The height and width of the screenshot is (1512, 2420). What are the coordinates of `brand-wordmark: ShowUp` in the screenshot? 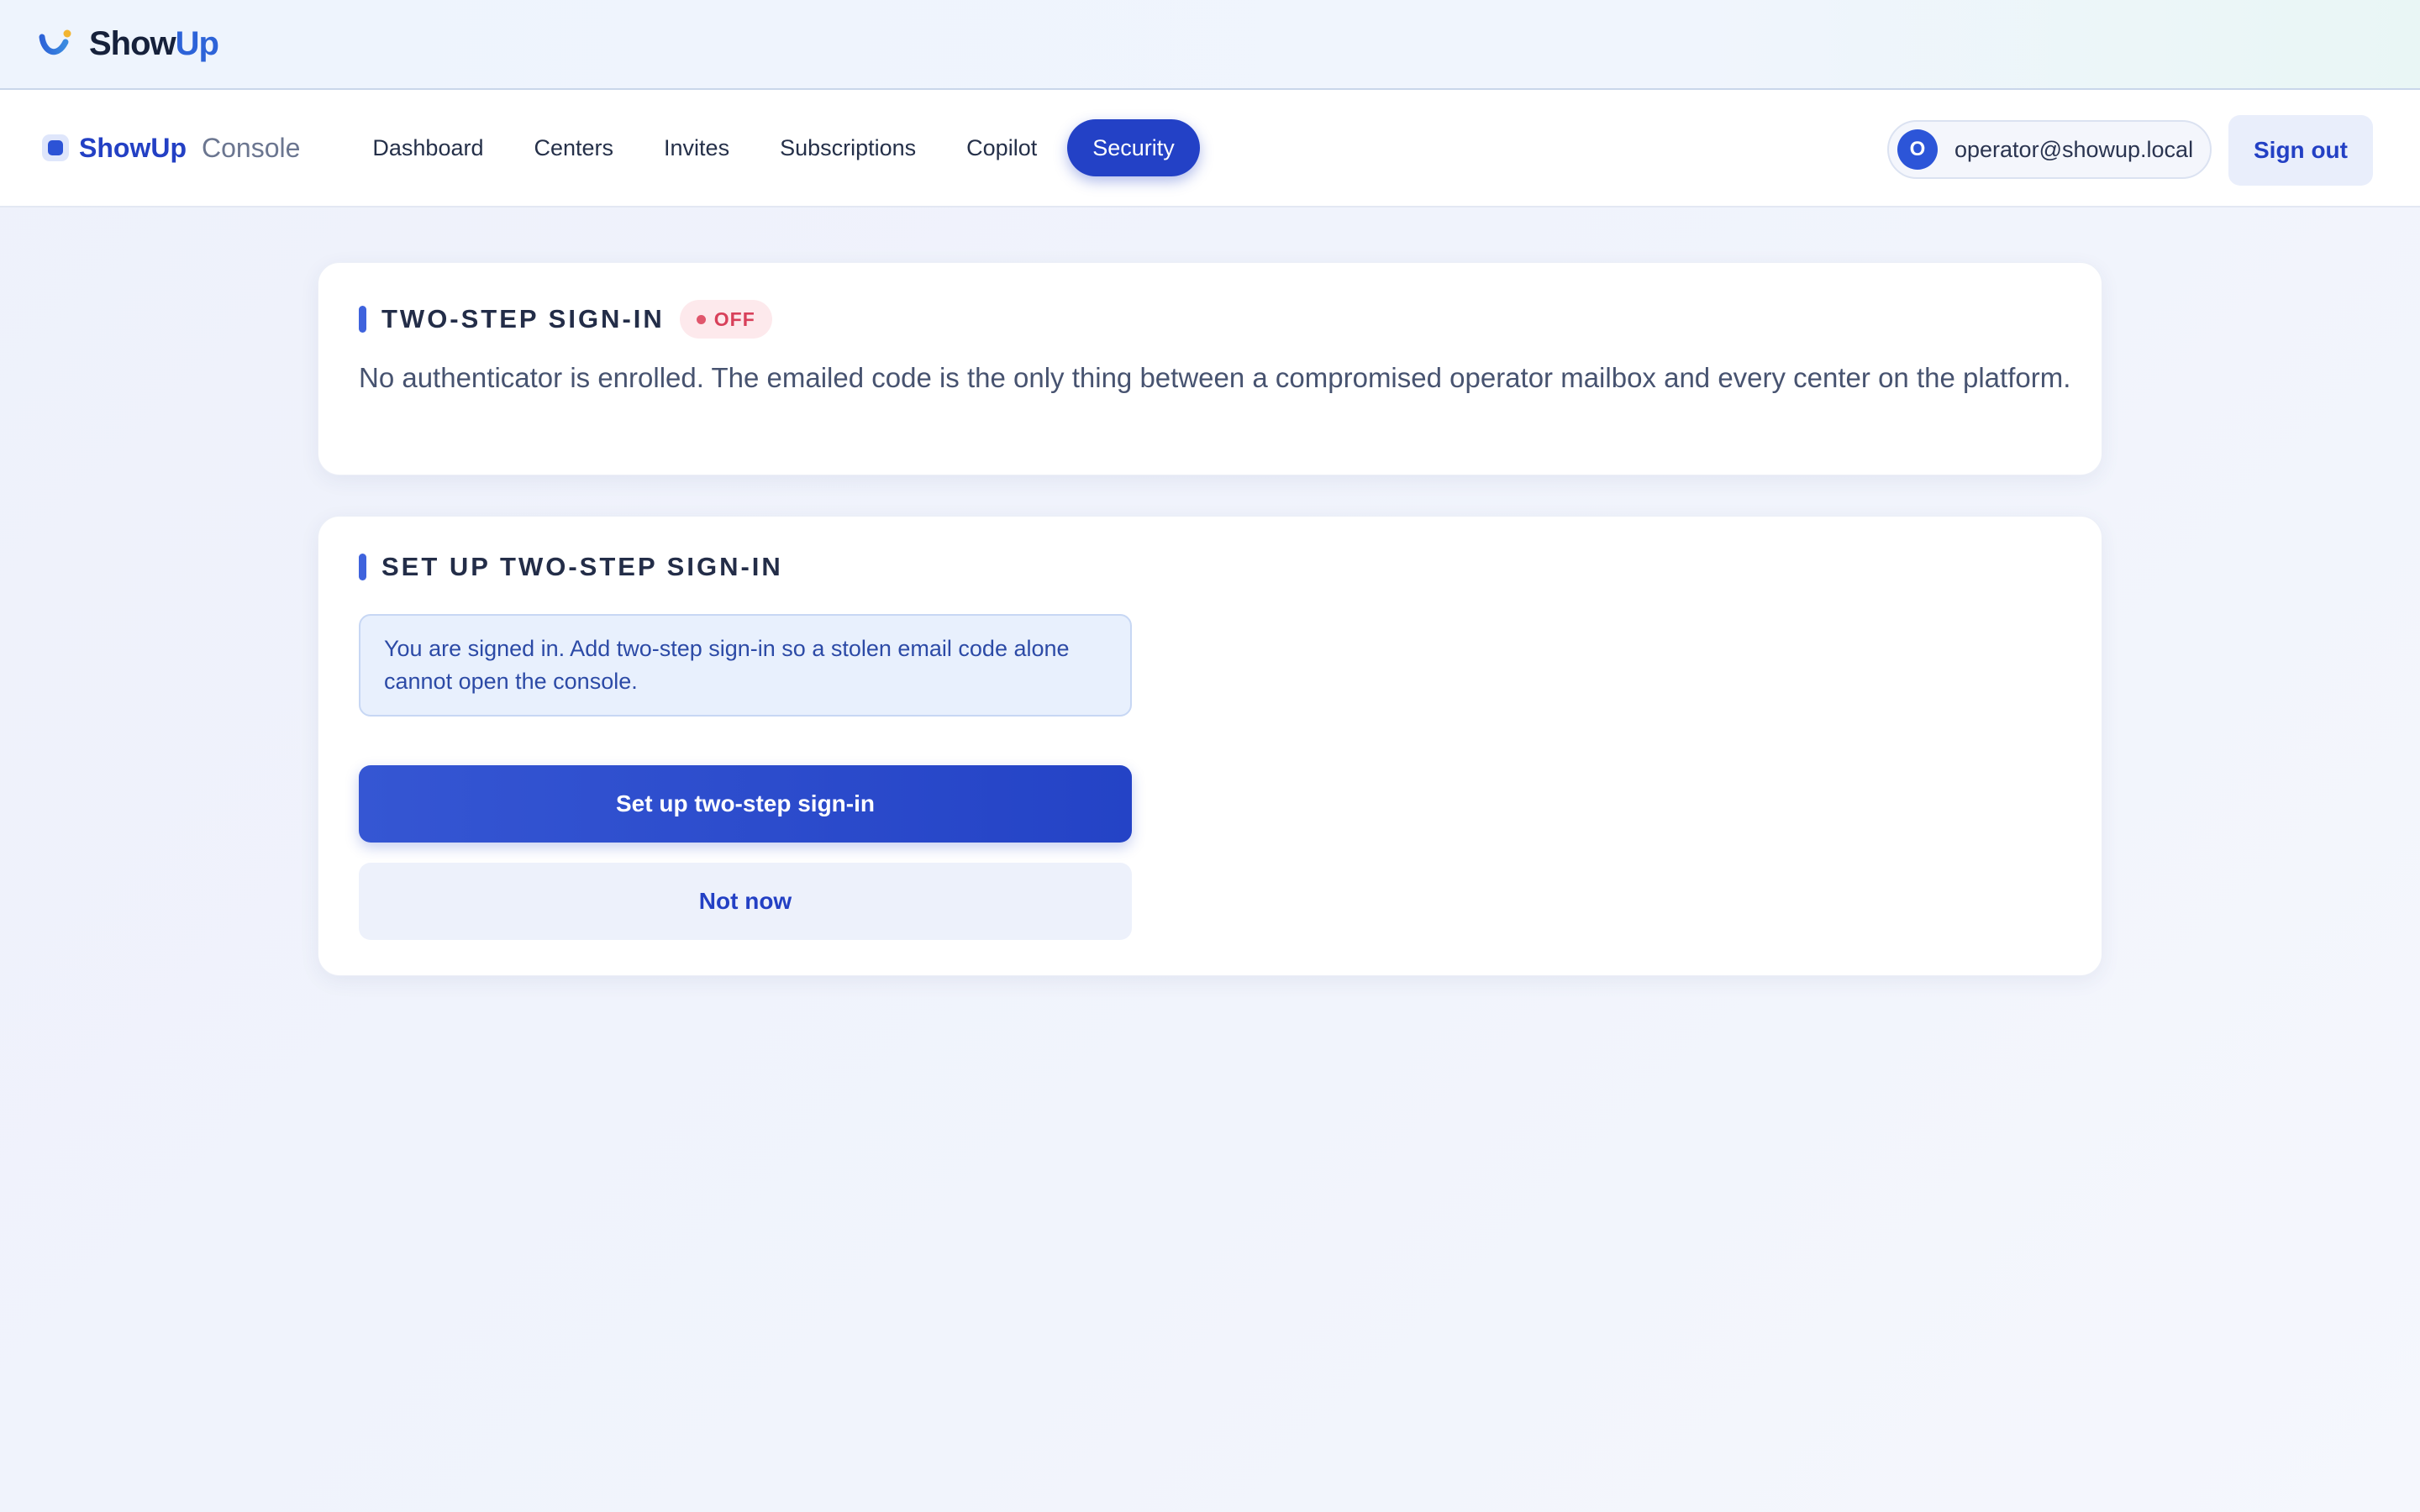 It's located at (154, 44).